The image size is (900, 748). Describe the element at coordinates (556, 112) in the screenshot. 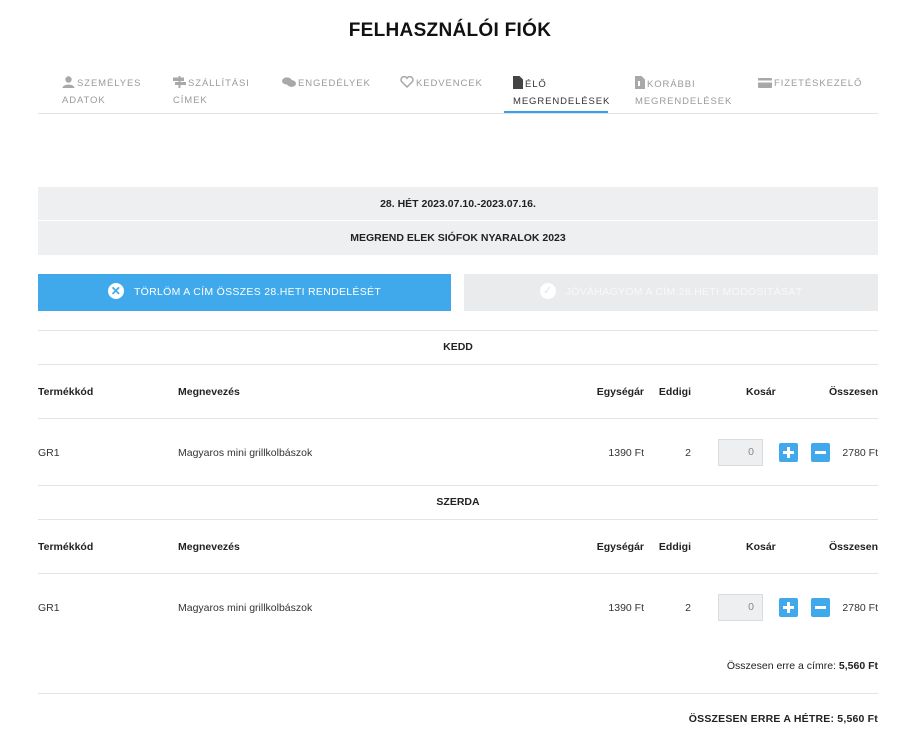

I see `active-tab-indicator` at that location.